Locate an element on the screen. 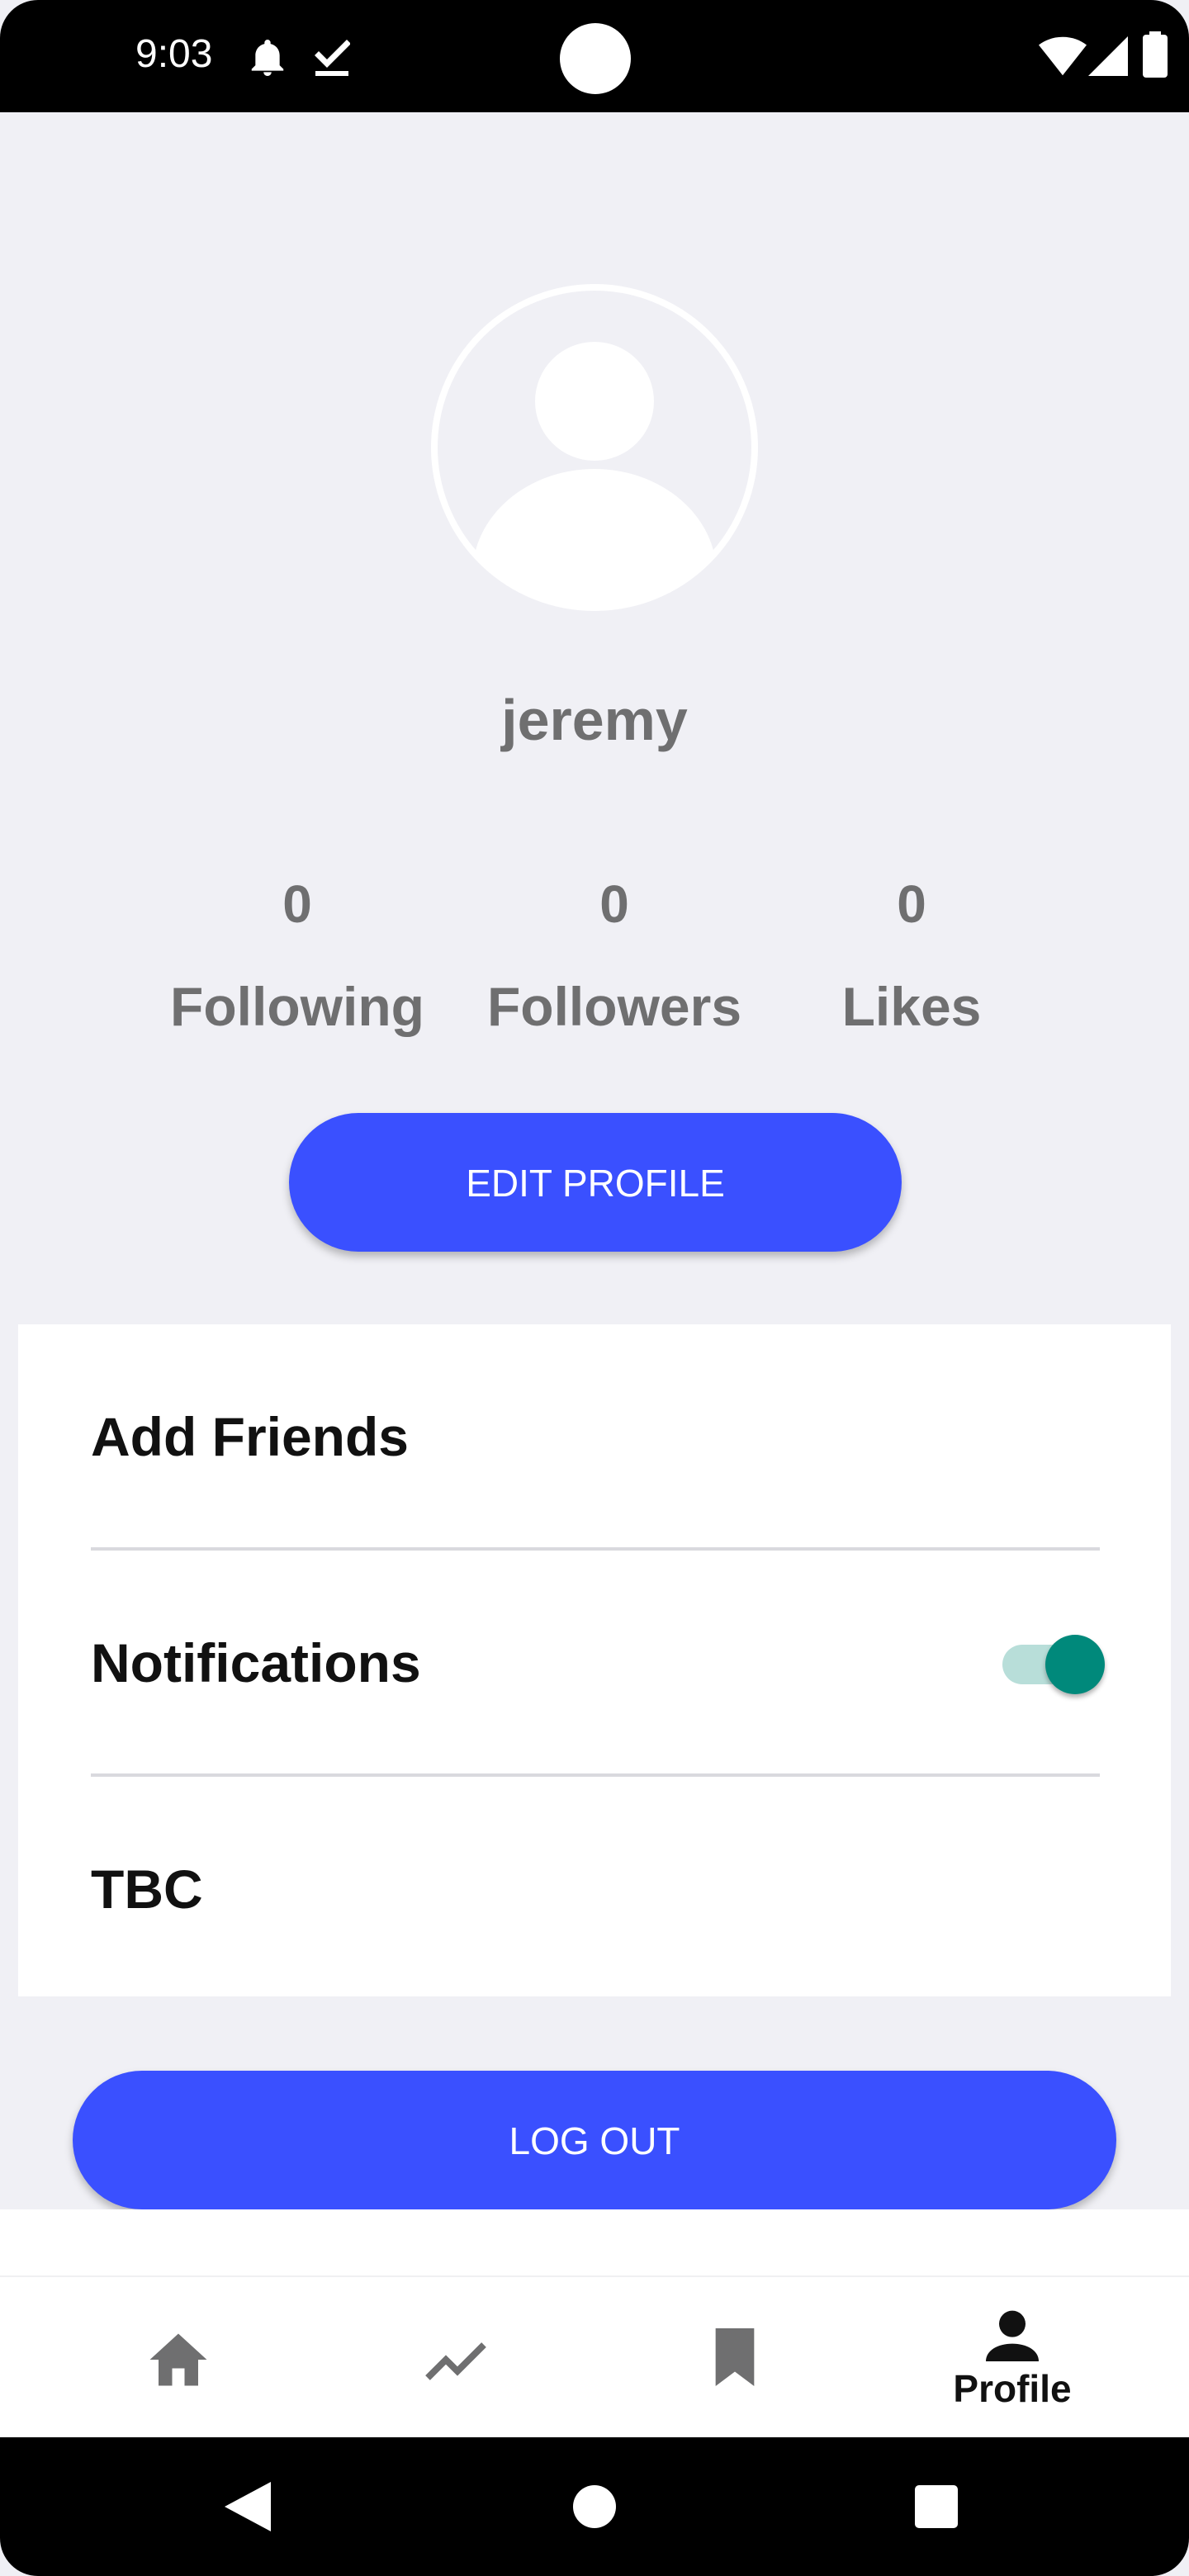 Image resolution: width=1189 pixels, height=2576 pixels. check-download-icon is located at coordinates (332, 58).